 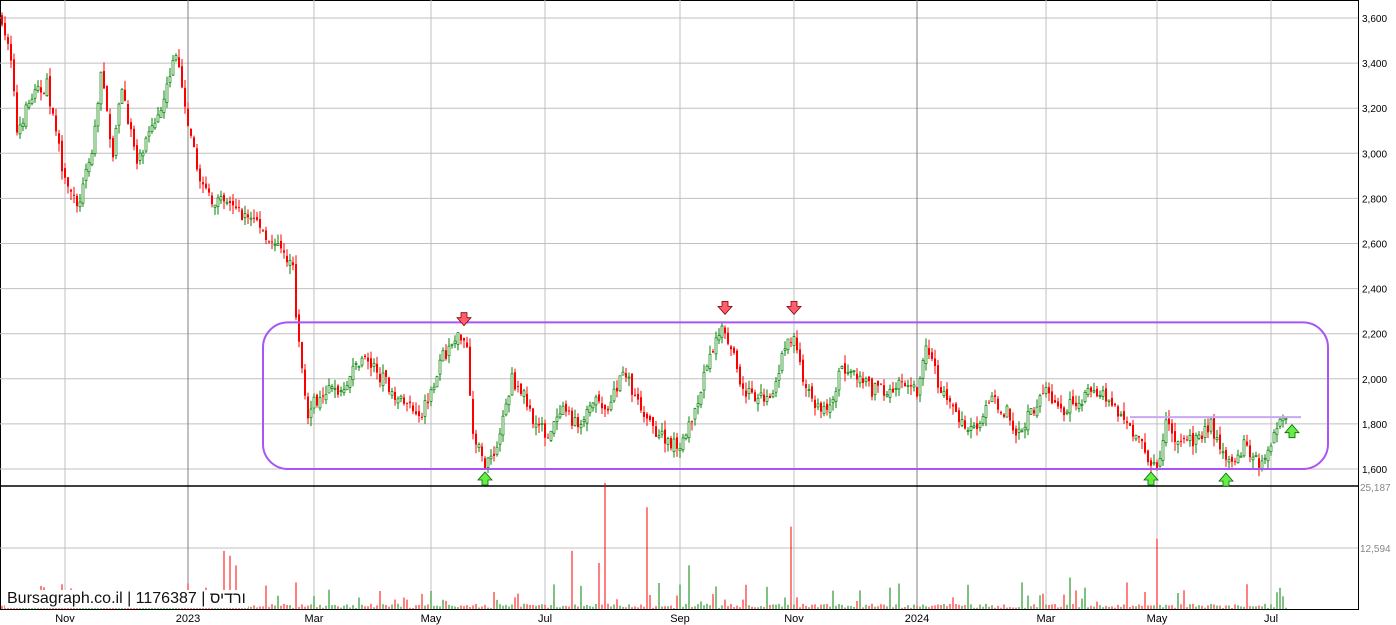 I want to click on time-tick-label: Mar, so click(x=314, y=619).